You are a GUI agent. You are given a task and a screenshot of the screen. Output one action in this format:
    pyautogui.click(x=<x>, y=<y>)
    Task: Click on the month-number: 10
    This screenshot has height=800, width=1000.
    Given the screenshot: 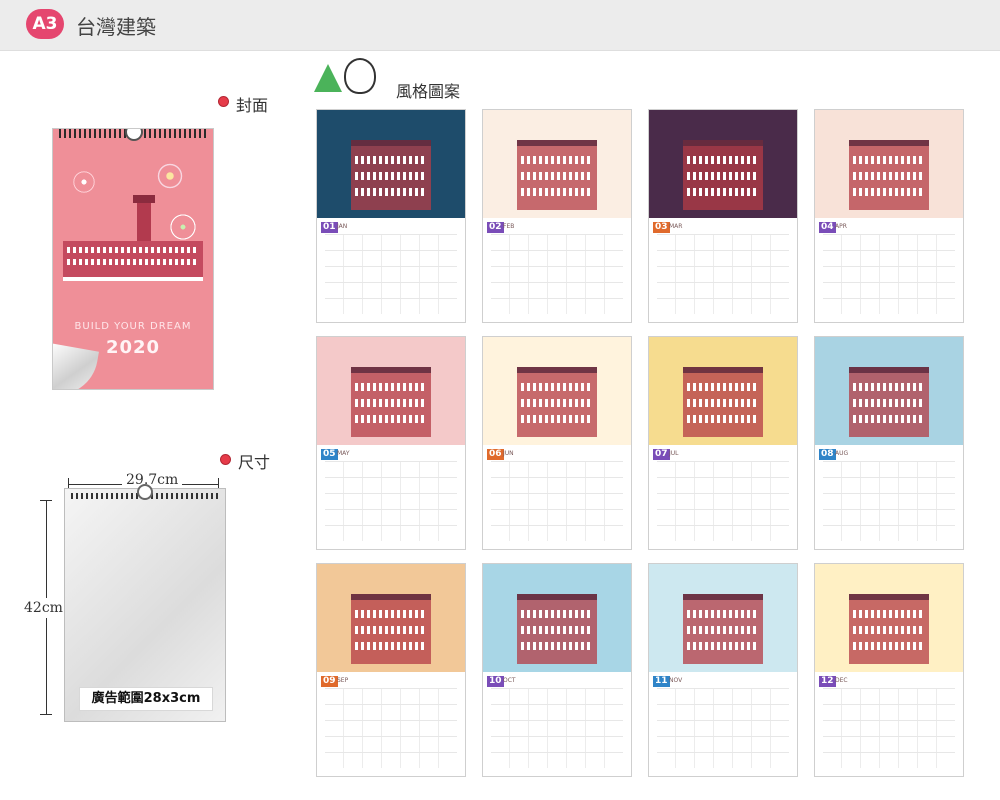 What is the action you would take?
    pyautogui.click(x=495, y=681)
    